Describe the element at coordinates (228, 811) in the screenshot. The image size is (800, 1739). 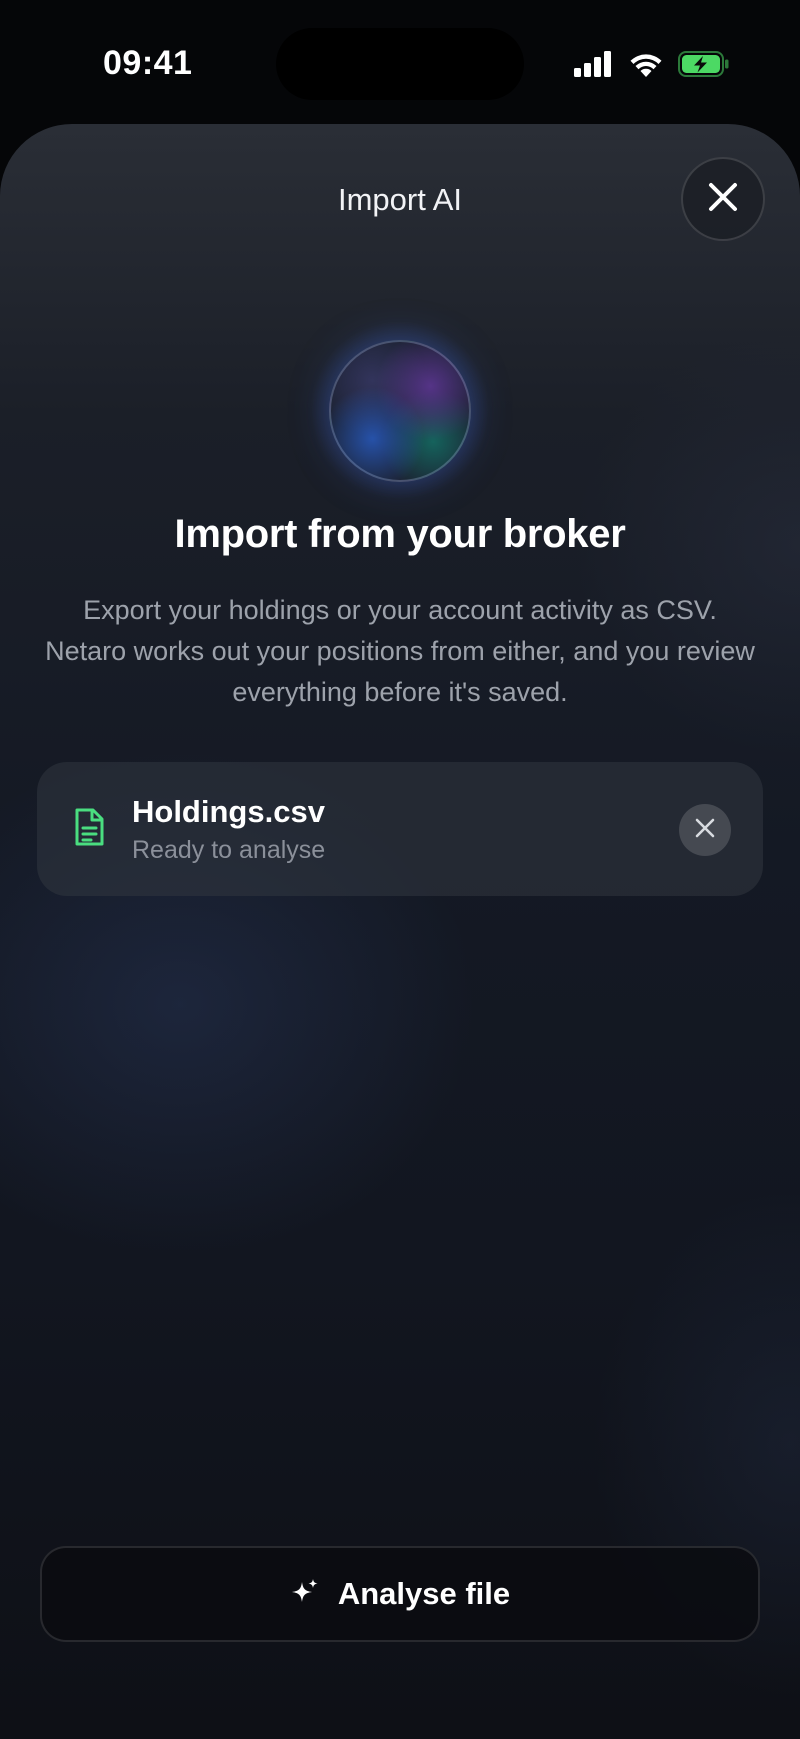
I see `file-name: Holdings.csv` at that location.